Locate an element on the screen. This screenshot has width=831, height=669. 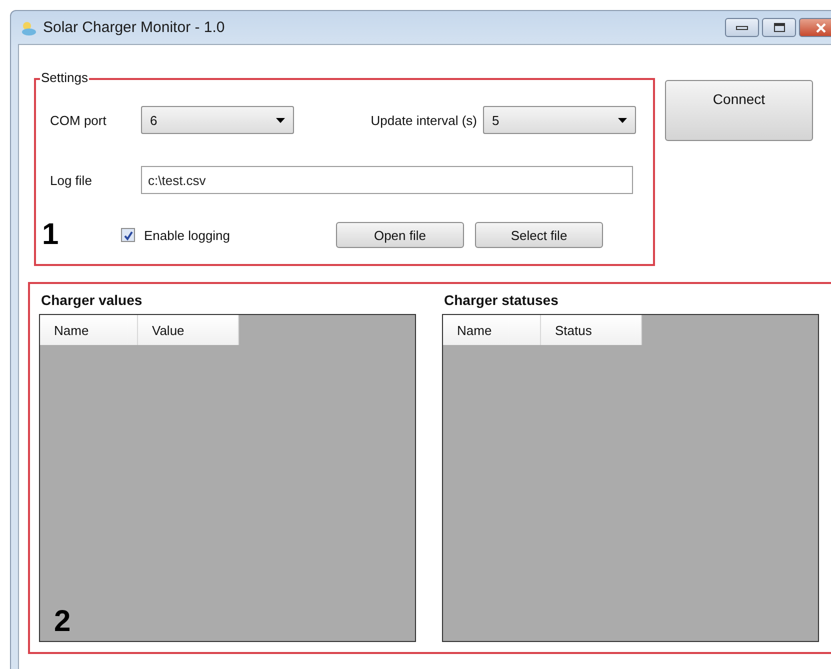
list-title: Charger statuses is located at coordinates (502, 301).